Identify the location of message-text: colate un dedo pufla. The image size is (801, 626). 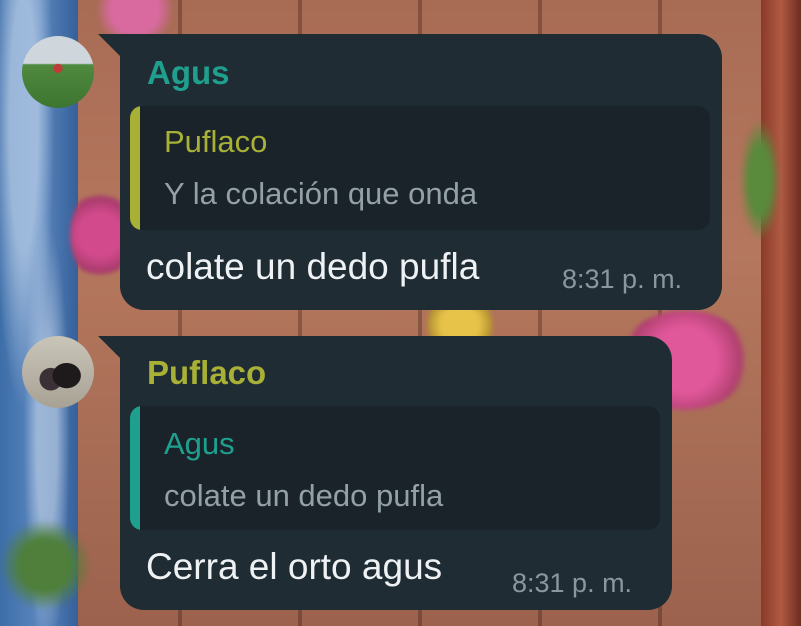
(313, 266).